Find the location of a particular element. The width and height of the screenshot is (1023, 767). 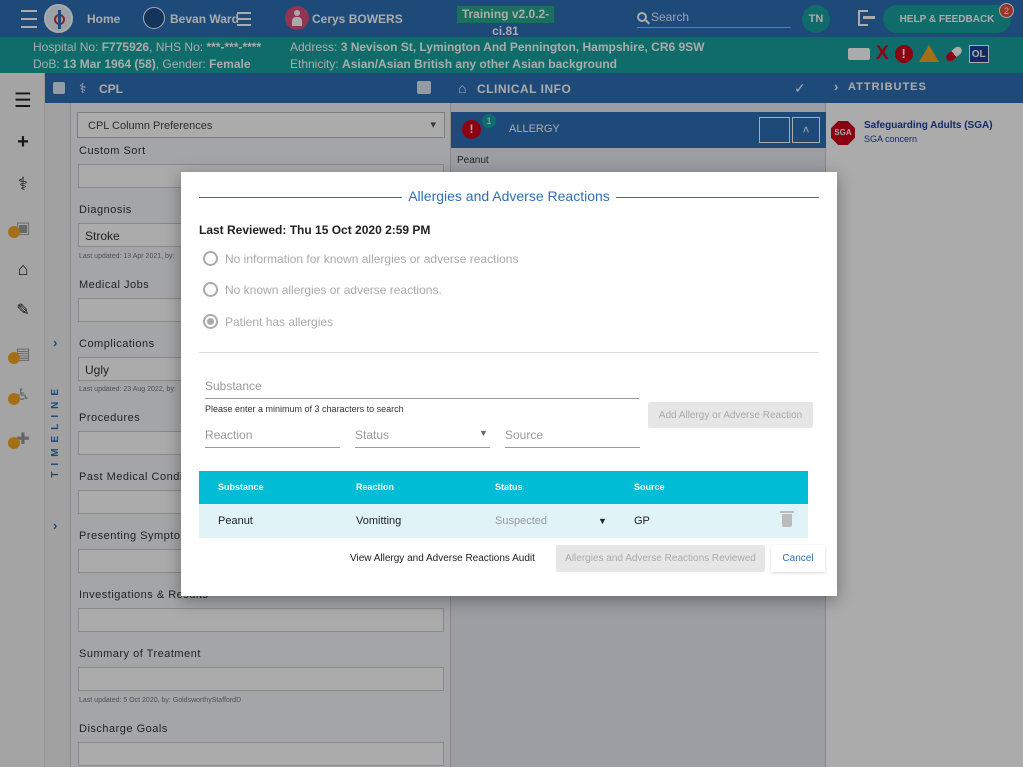

reaction-input: Reaction is located at coordinates (272, 436).